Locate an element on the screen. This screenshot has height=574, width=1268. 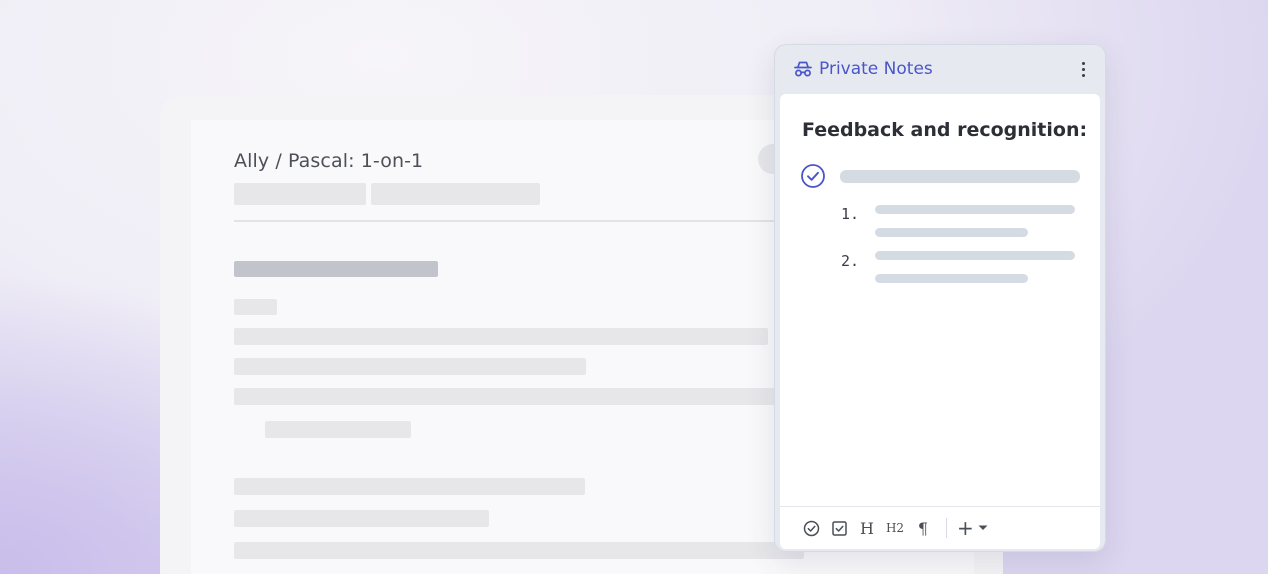
caret-down-icon is located at coordinates (983, 527).